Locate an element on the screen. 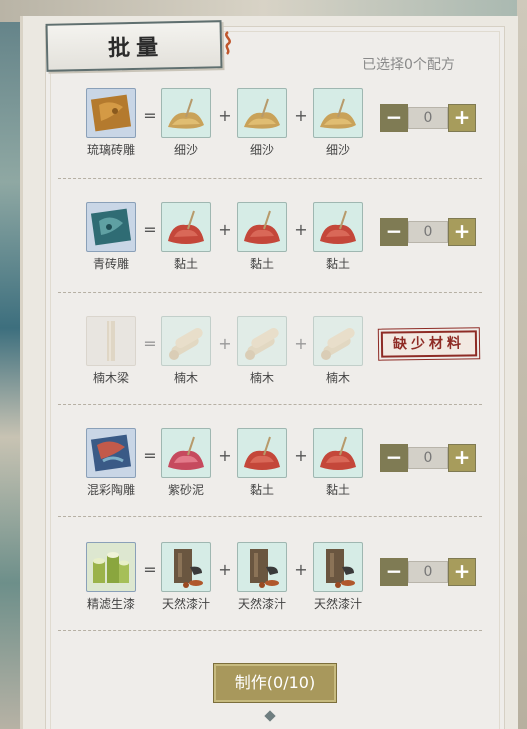 The width and height of the screenshot is (527, 729). result-name: 混彩陶雕 is located at coordinates (110, 490).